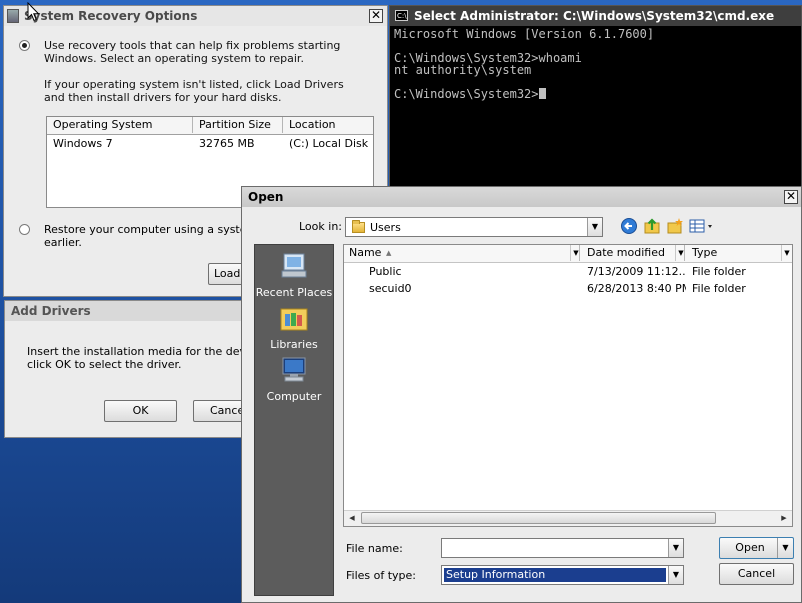 This screenshot has height=603, width=802. I want to click on console-line: Microsoft Windows [Version 6.1.7600], so click(524, 34).